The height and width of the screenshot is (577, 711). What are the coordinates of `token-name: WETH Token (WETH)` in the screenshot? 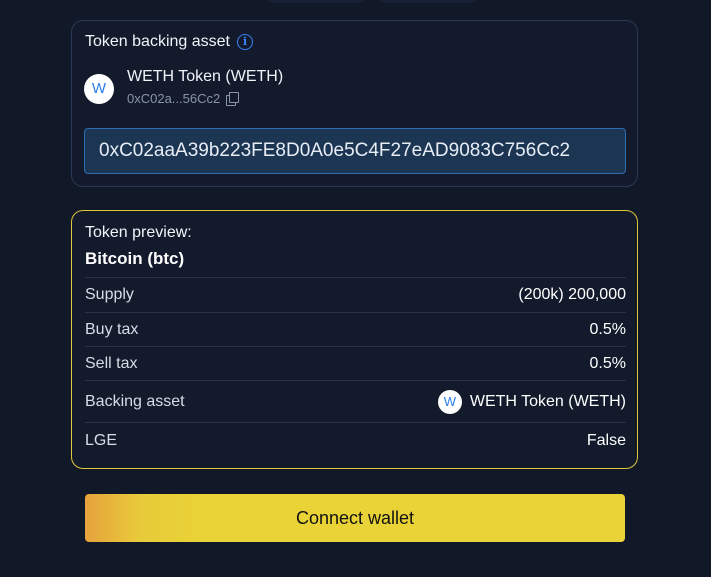 It's located at (205, 76).